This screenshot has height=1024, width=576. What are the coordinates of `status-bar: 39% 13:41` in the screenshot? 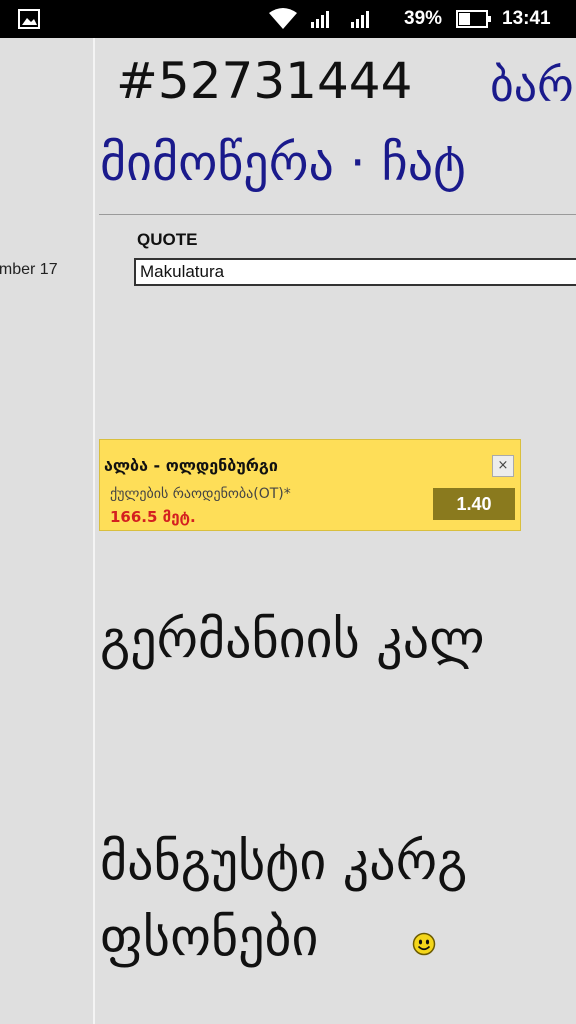 It's located at (288, 19).